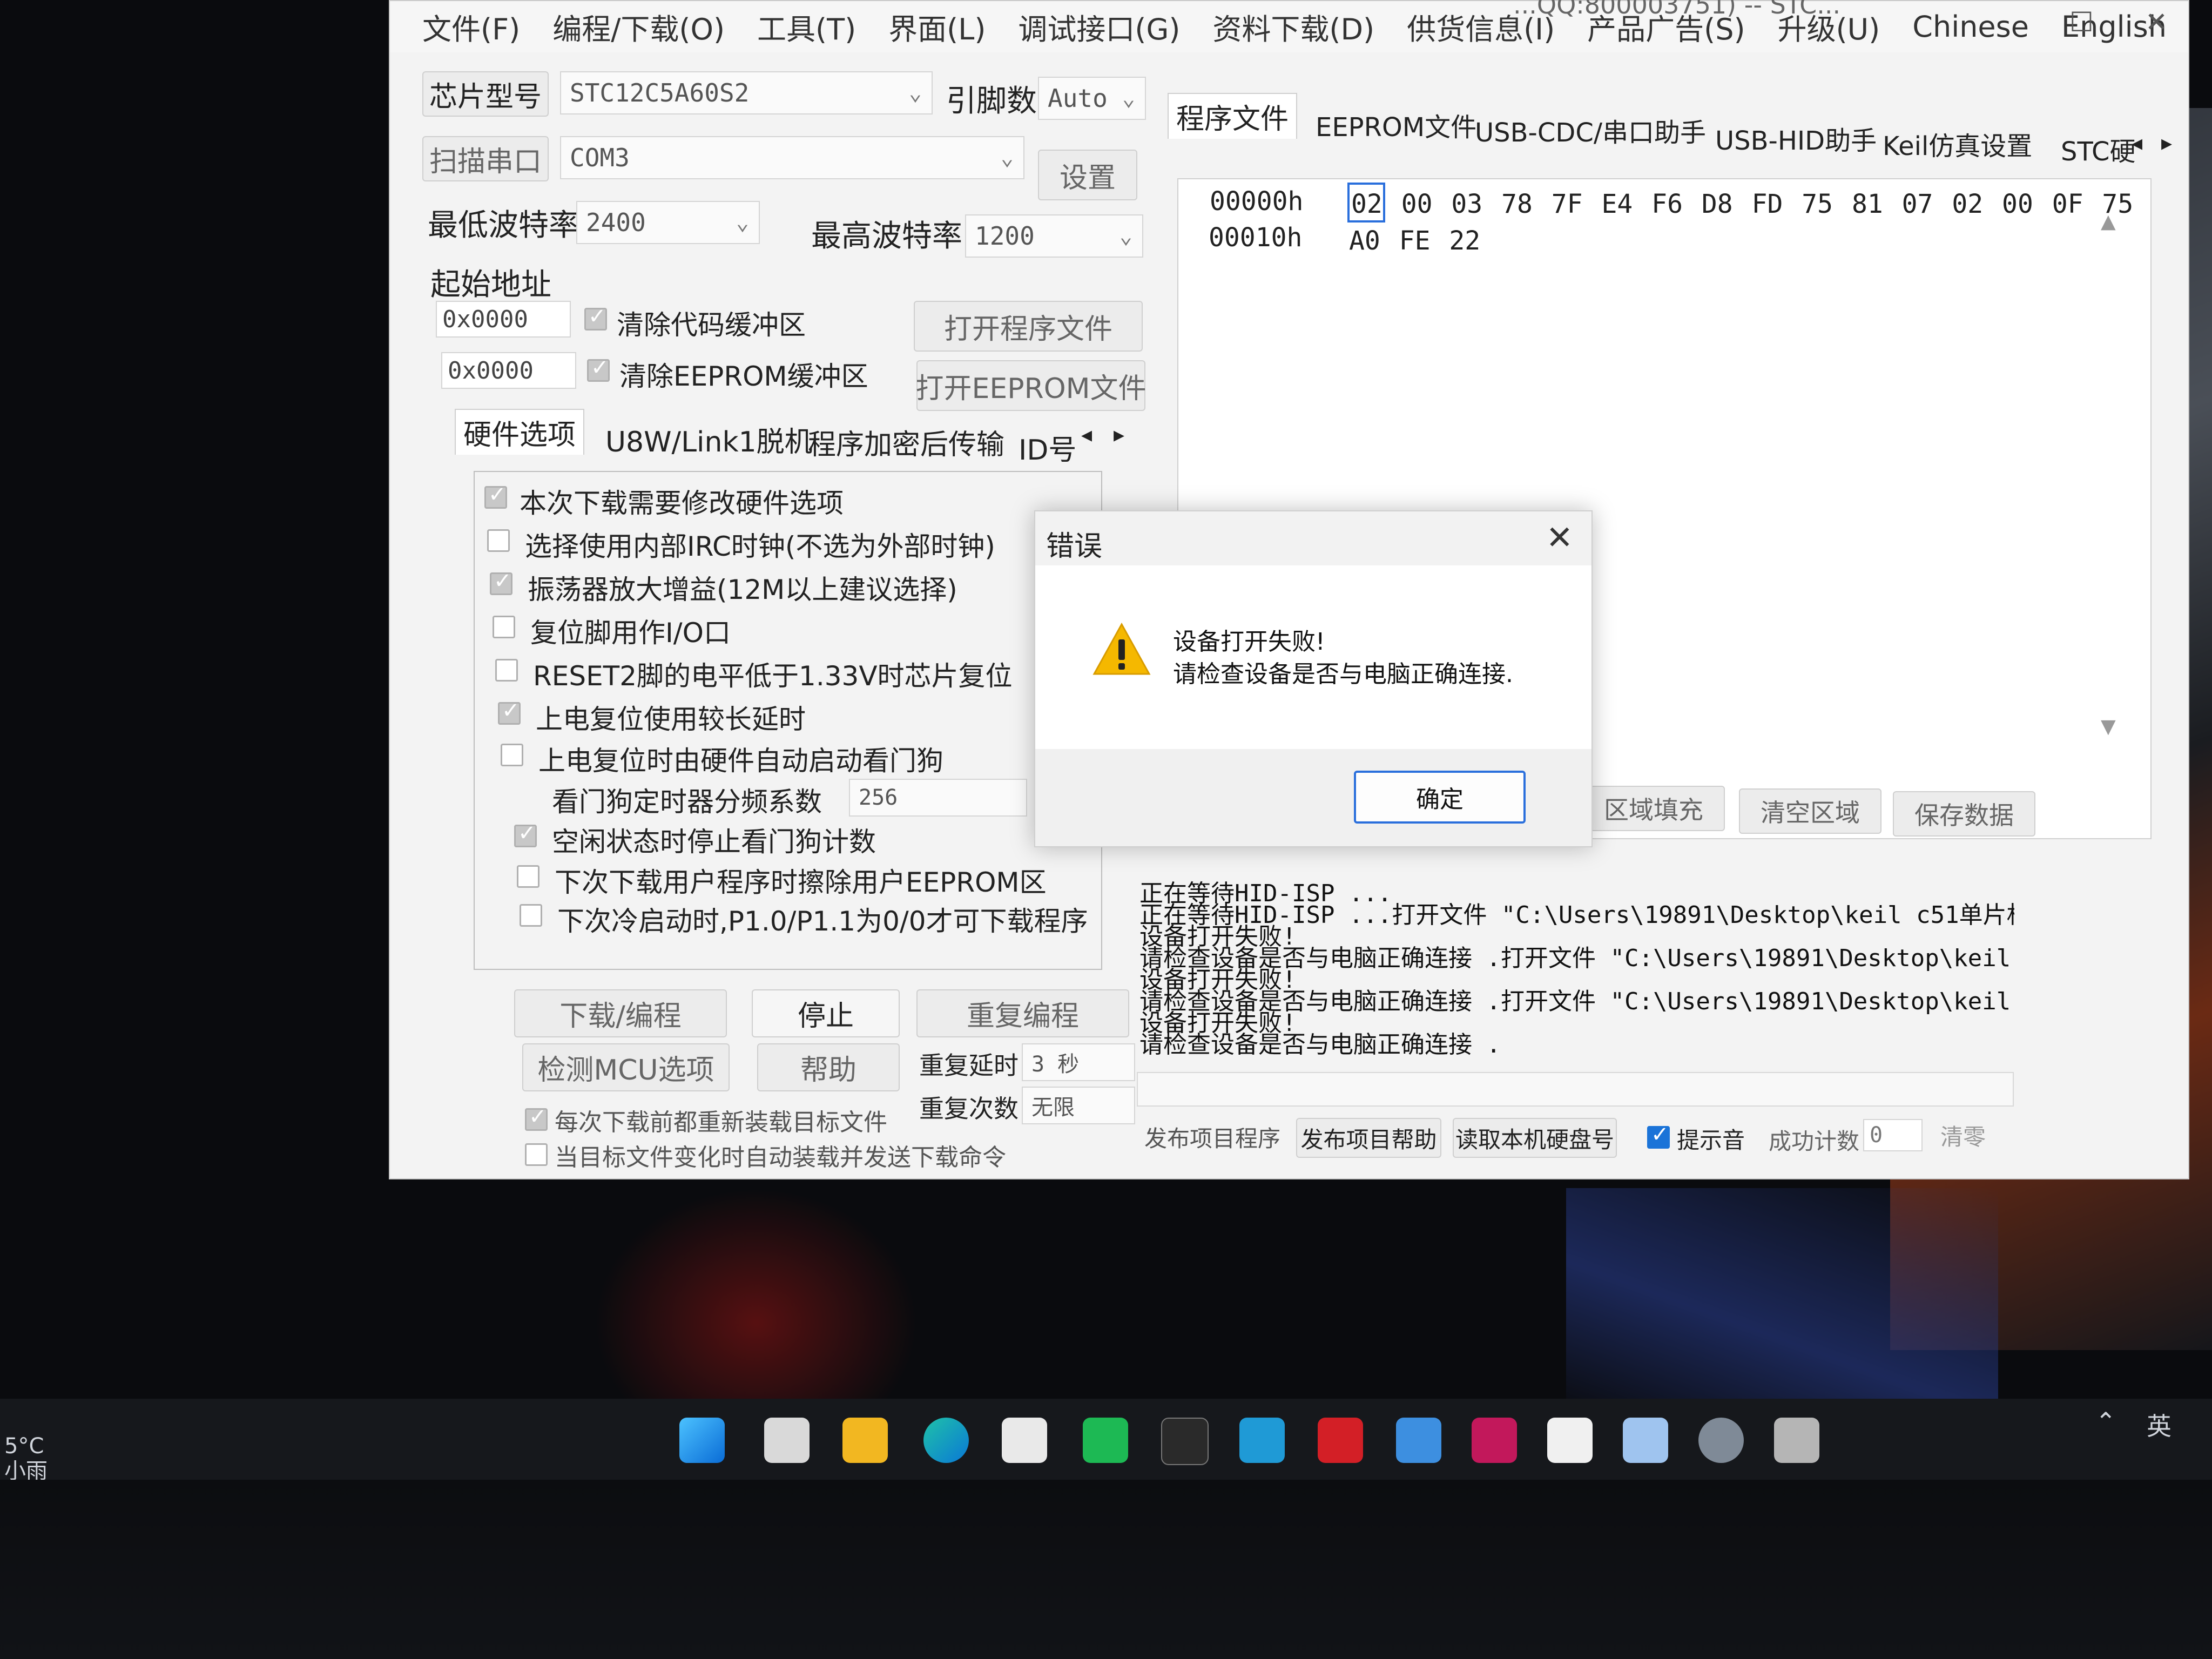  Describe the element at coordinates (2081, 22) in the screenshot. I see `maximize-icon: ☐` at that location.